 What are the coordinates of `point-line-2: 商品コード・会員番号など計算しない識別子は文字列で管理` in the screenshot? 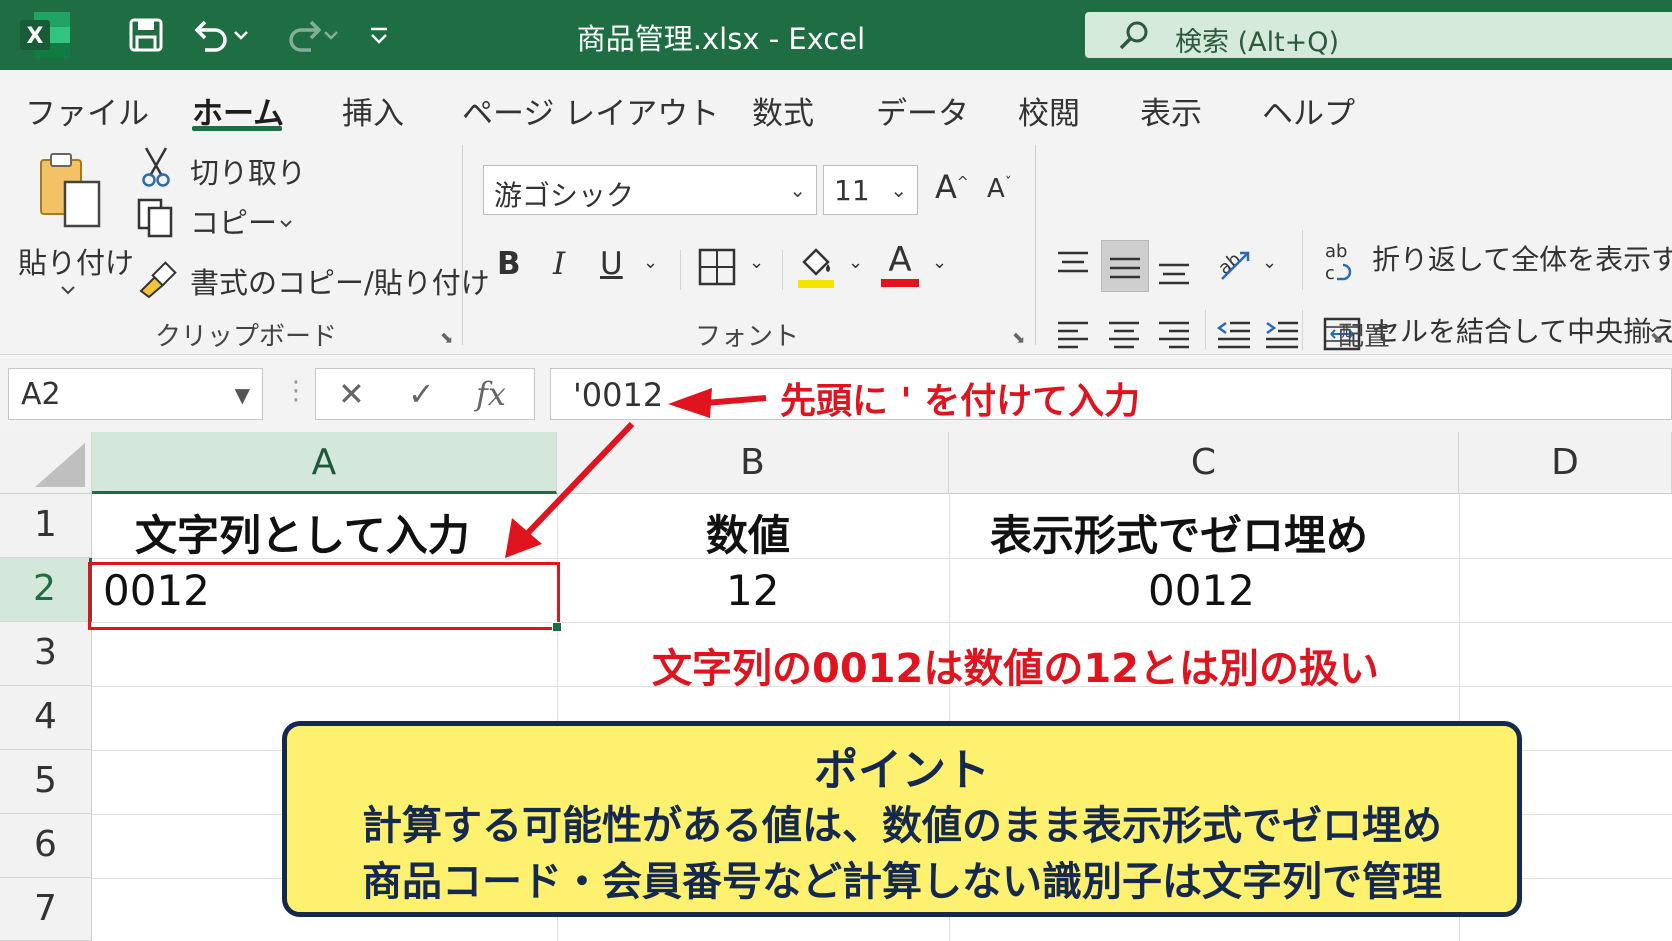 It's located at (902, 882).